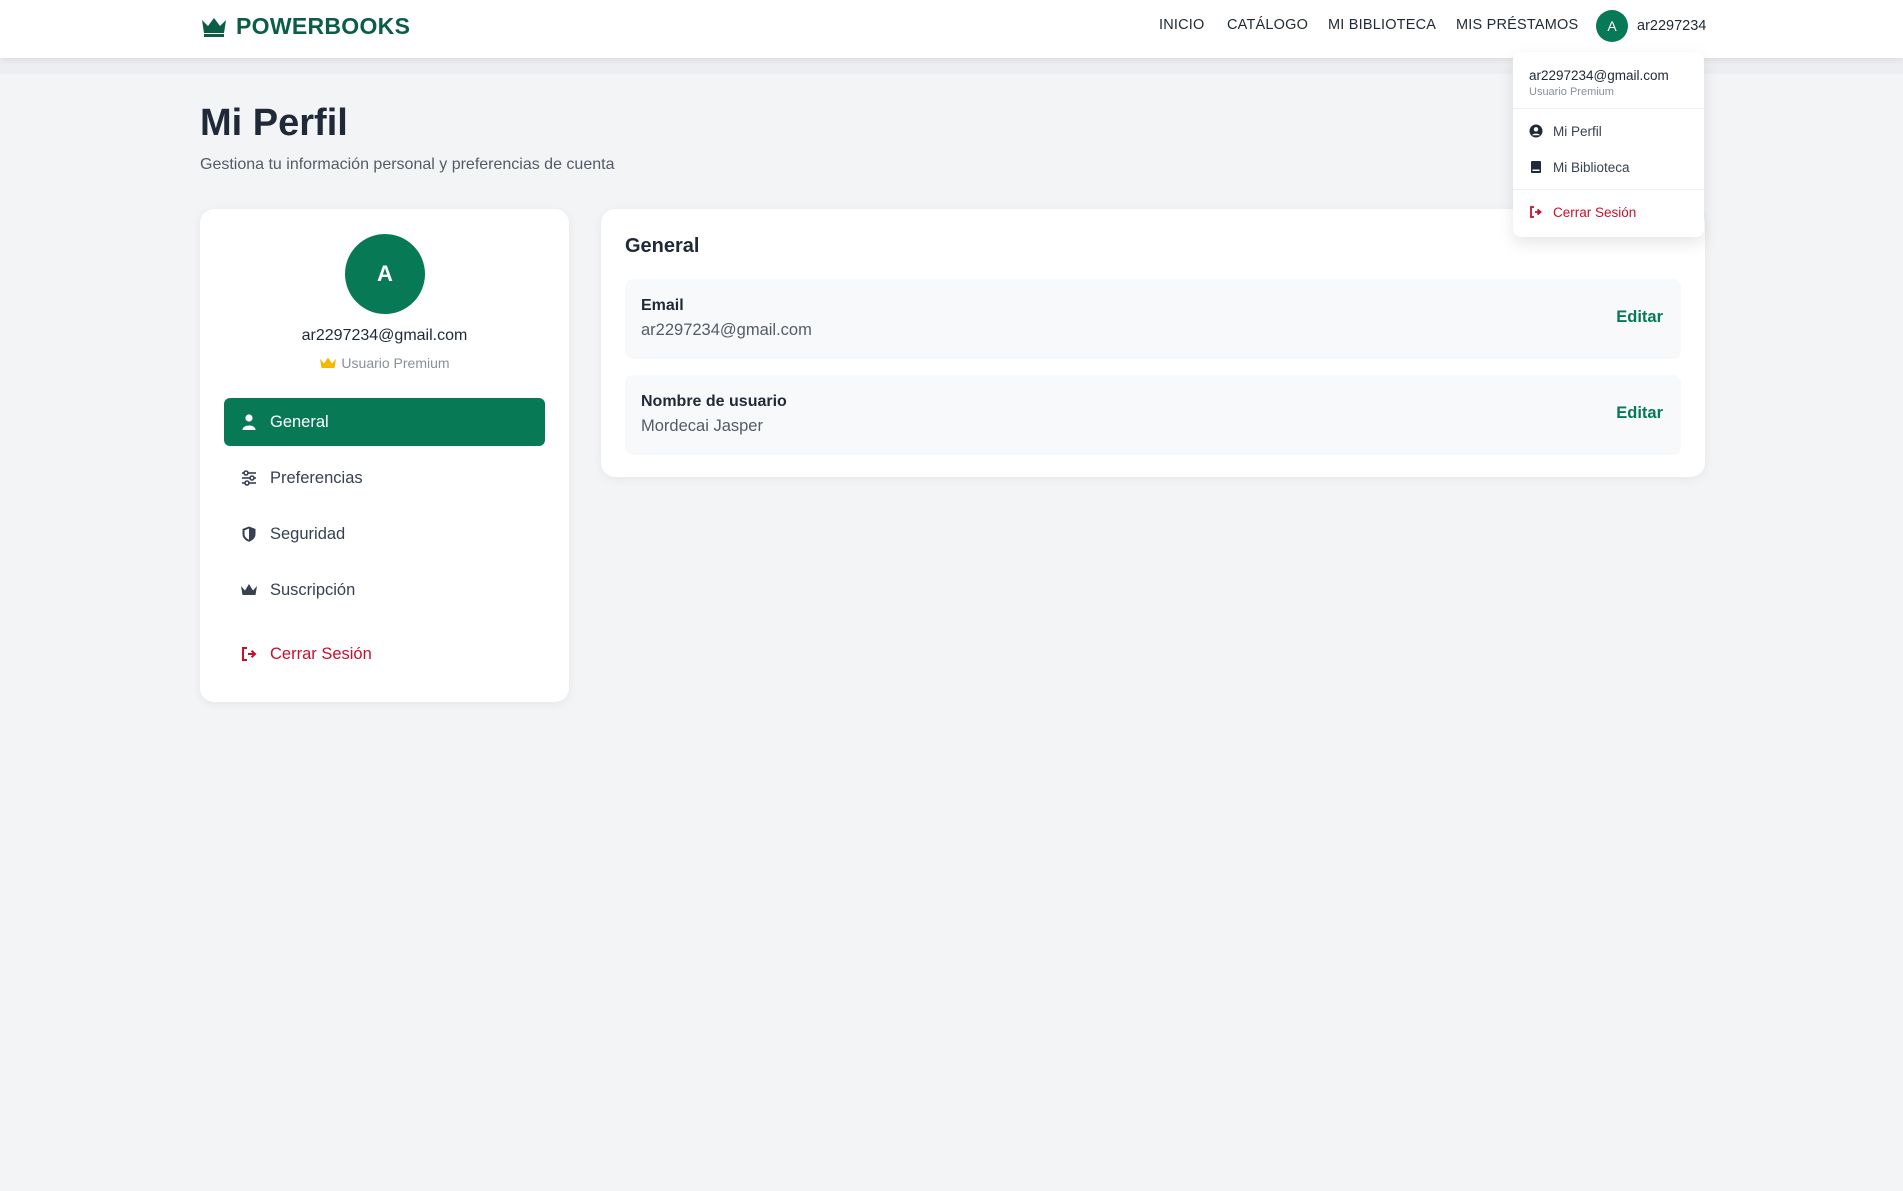 Image resolution: width=1903 pixels, height=1191 pixels. What do you see at coordinates (714, 401) in the screenshot?
I see `username-field-label: Nombre de usuario` at bounding box center [714, 401].